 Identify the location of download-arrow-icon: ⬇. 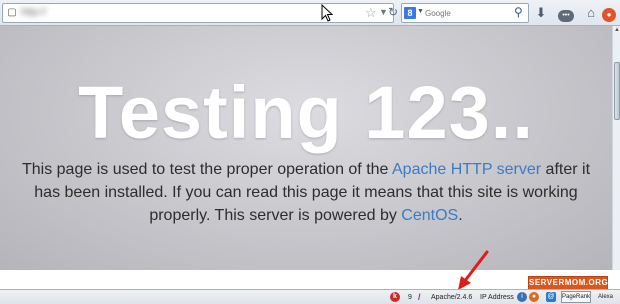
(541, 12).